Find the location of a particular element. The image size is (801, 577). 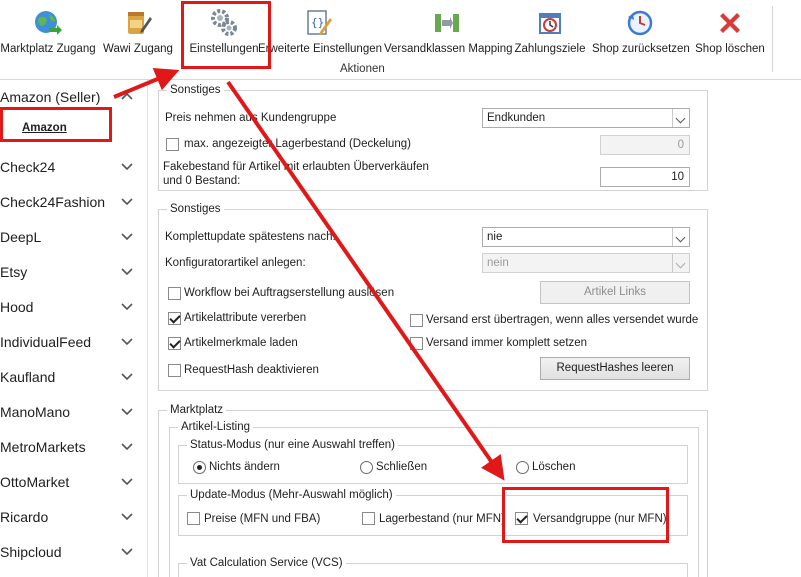

sidebar-item-manomano: ManoMano is located at coordinates (73, 412).